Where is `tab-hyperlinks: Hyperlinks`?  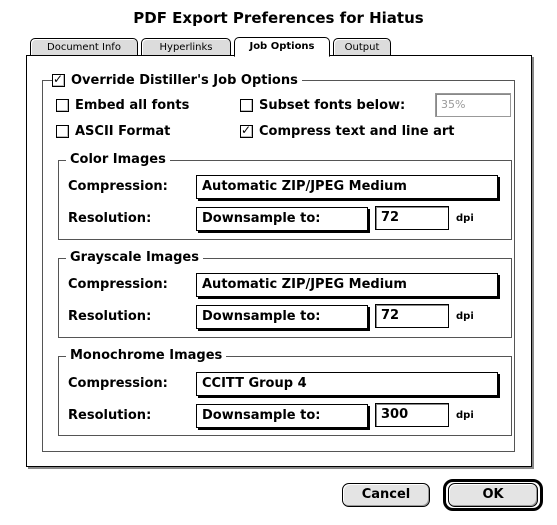
tab-hyperlinks: Hyperlinks is located at coordinates (186, 47).